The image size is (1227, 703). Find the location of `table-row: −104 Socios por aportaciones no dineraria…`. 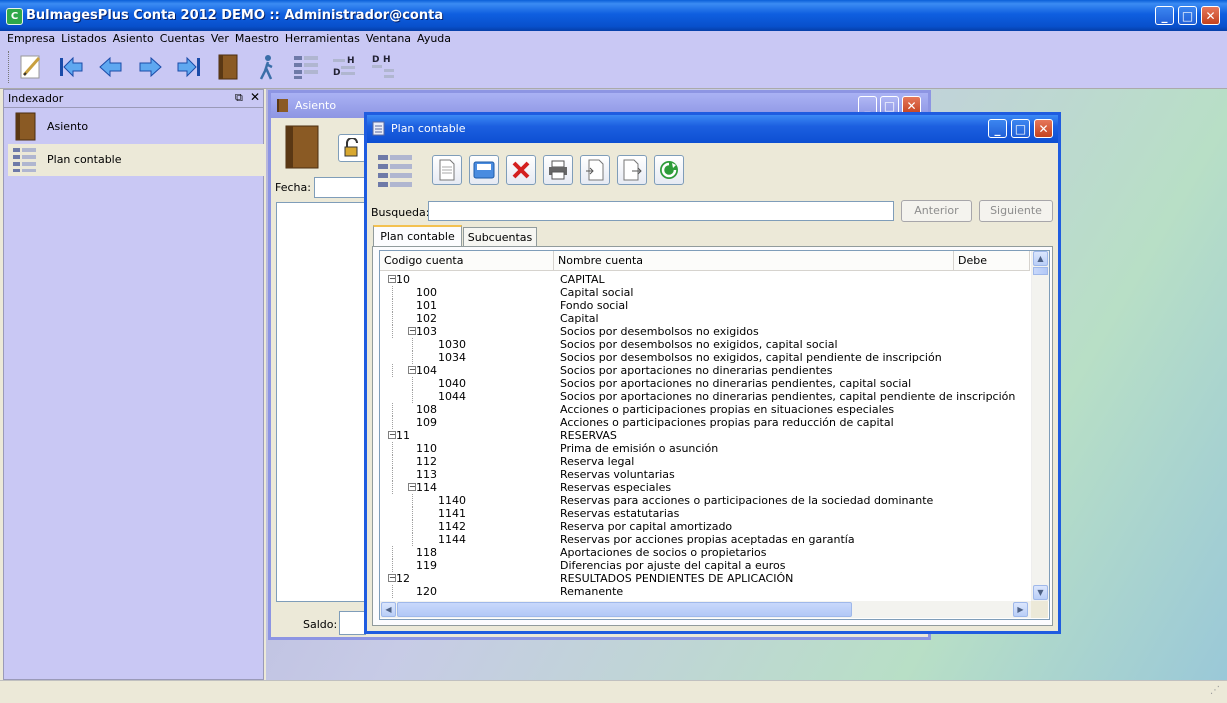

table-row: −104 Socios por aportaciones no dineraria… is located at coordinates (705, 370).